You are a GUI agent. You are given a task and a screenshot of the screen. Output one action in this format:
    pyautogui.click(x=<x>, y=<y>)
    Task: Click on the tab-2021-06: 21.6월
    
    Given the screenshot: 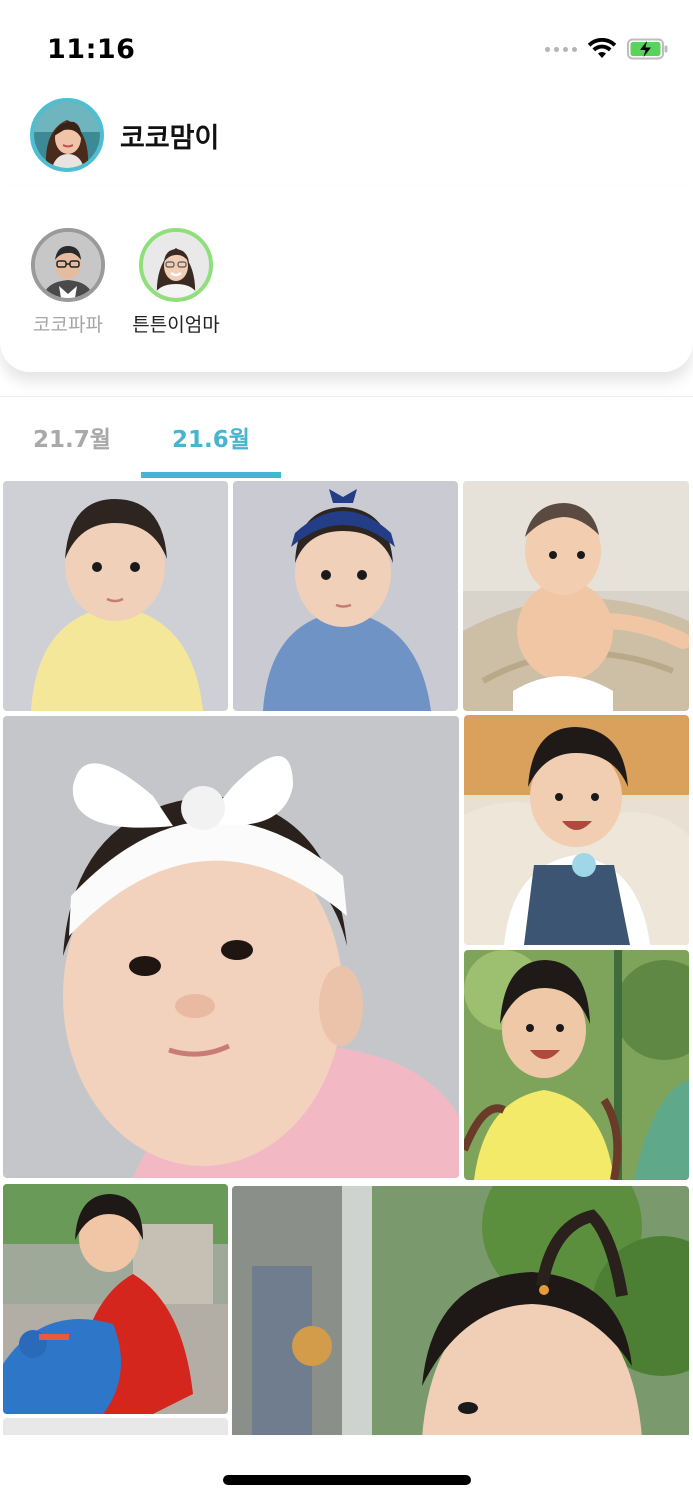 What is the action you would take?
    pyautogui.click(x=211, y=437)
    